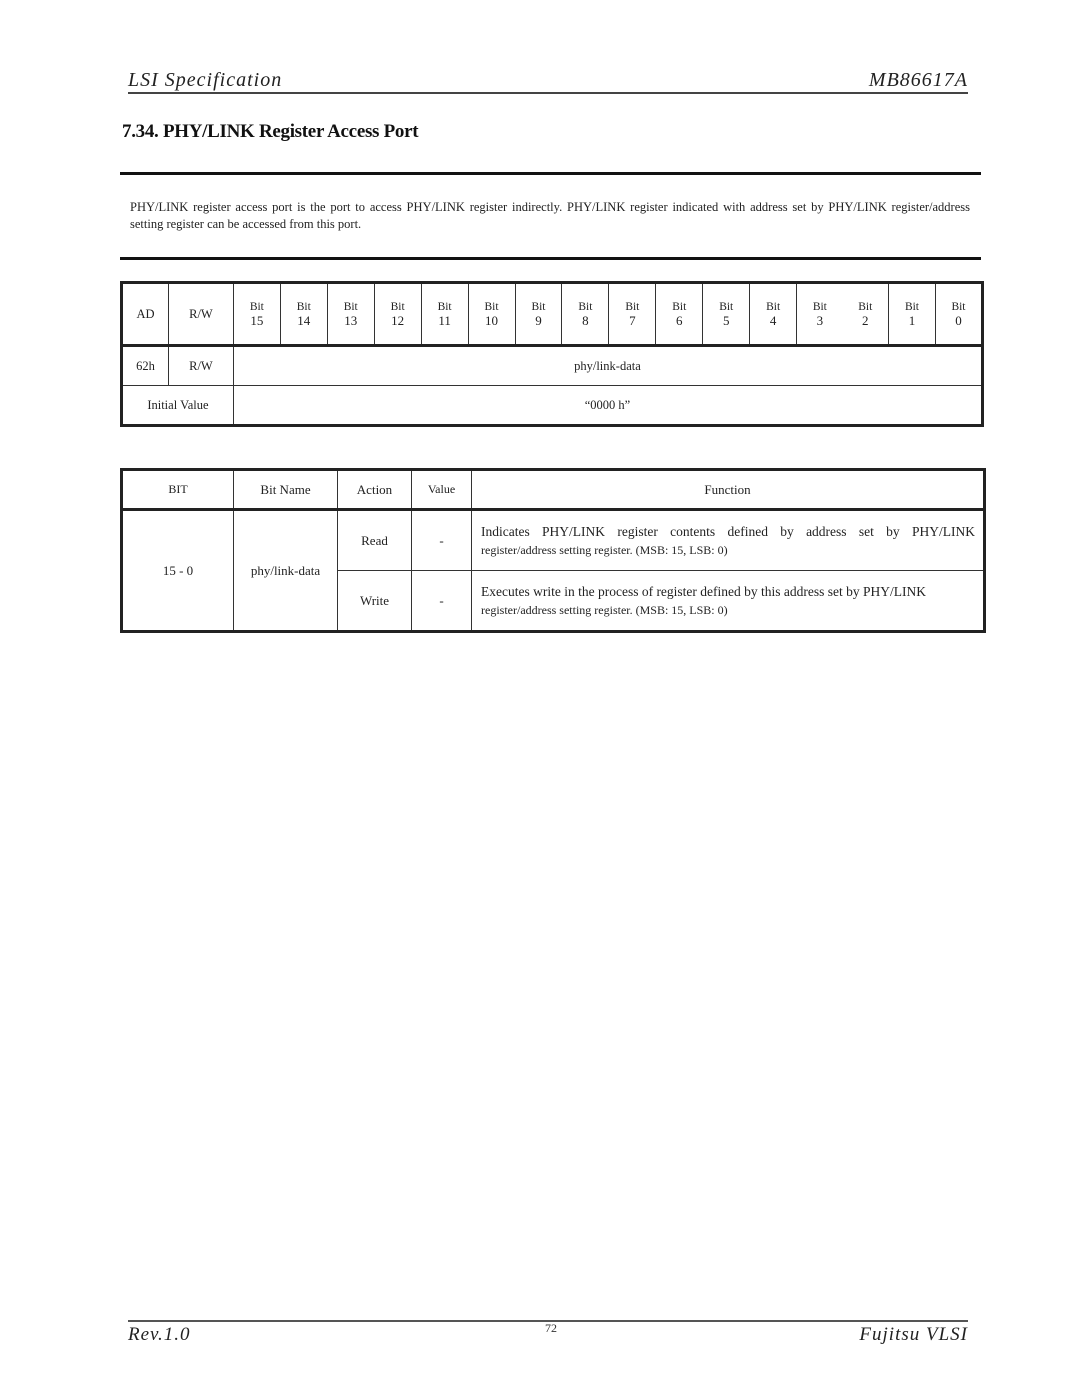  Describe the element at coordinates (608, 365) in the screenshot. I see `register-field-name: phy/link-data` at that location.